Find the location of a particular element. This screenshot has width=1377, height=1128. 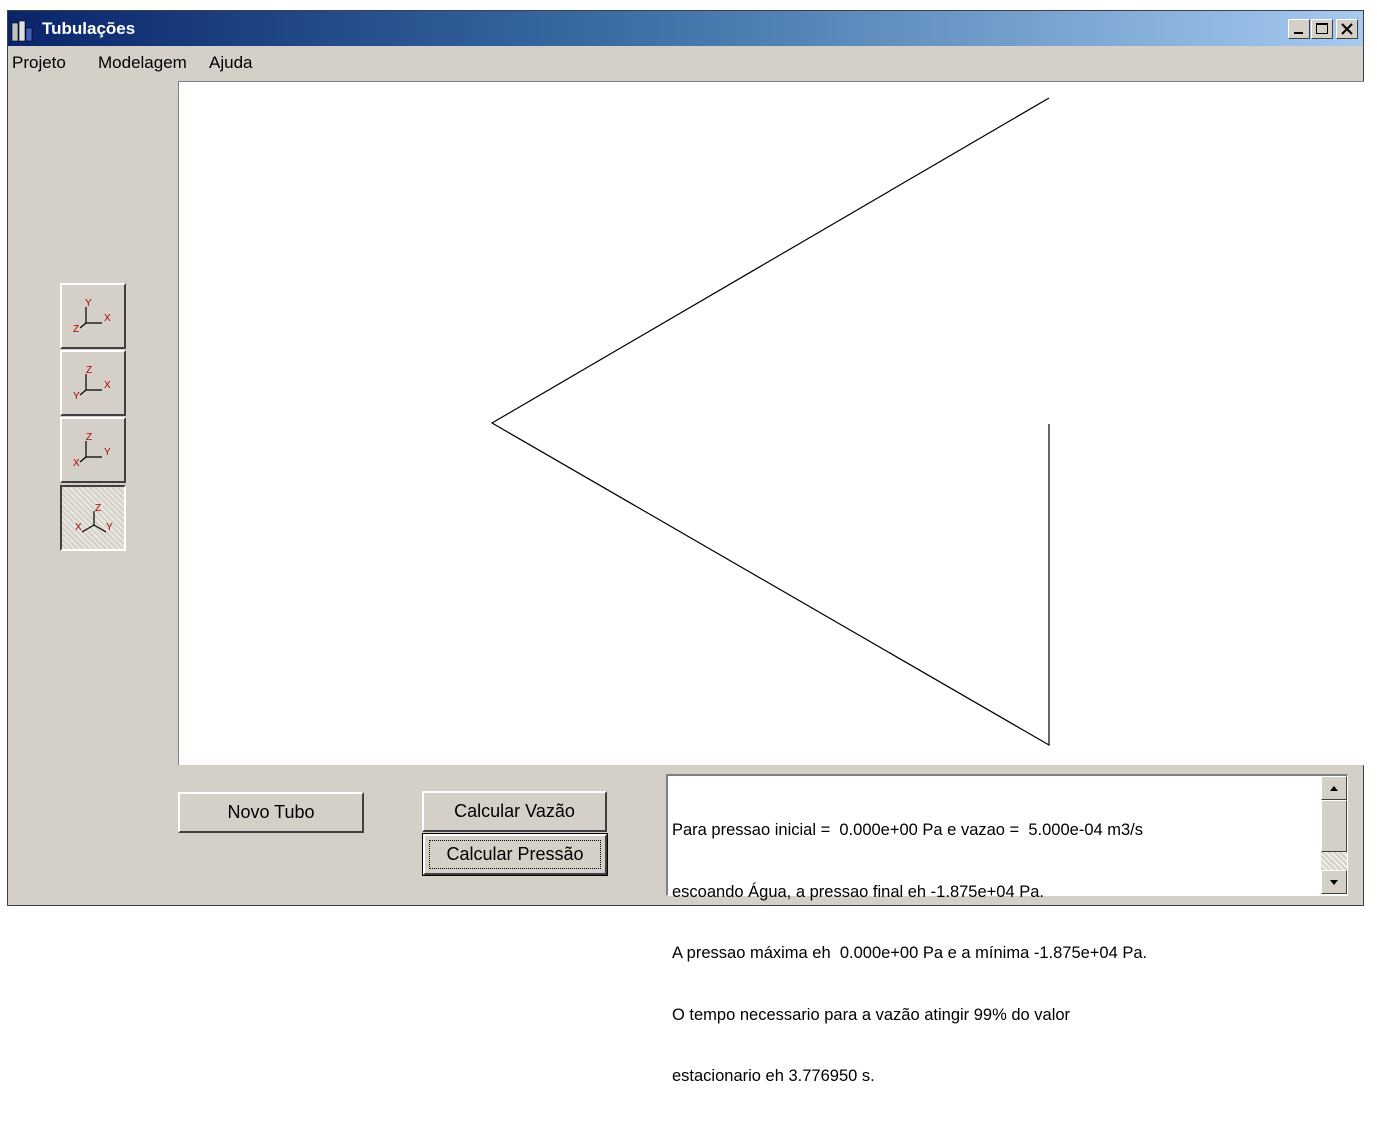

close-button is located at coordinates (1347, 29).